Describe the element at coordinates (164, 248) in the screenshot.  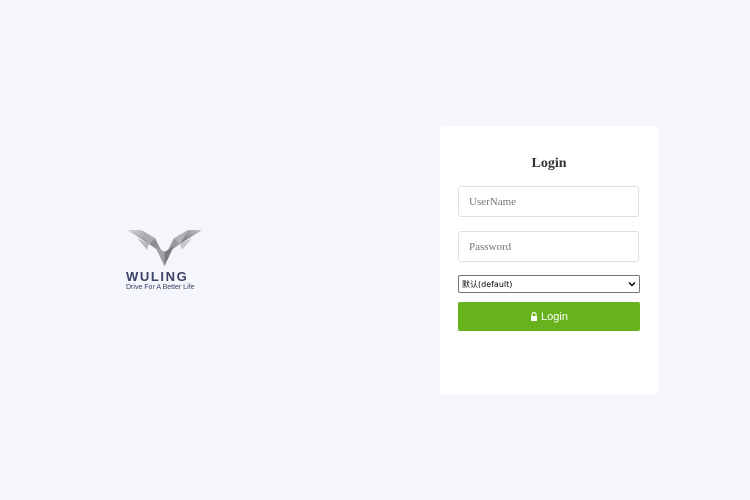
I see `wuling-logo-icon` at that location.